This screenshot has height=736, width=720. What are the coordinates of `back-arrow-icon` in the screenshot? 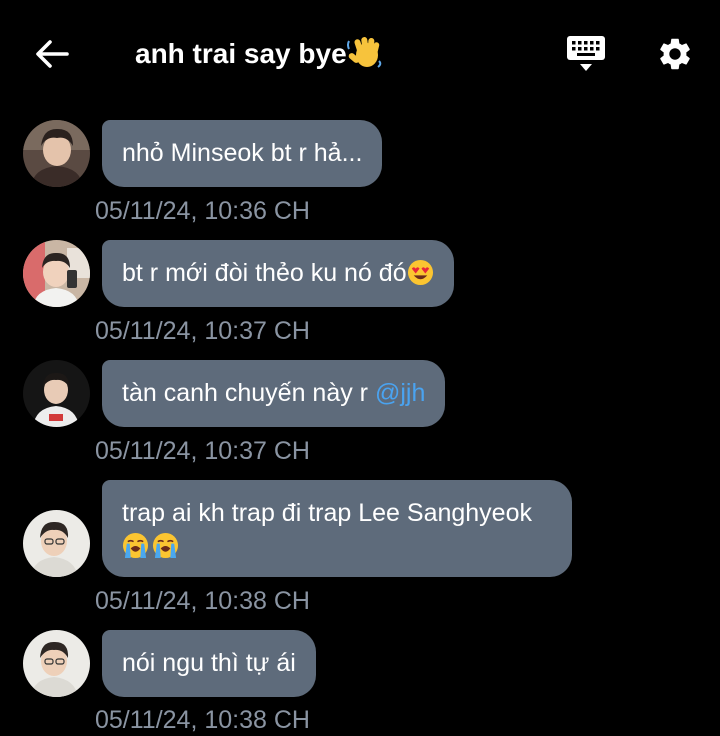 It's located at (52, 54).